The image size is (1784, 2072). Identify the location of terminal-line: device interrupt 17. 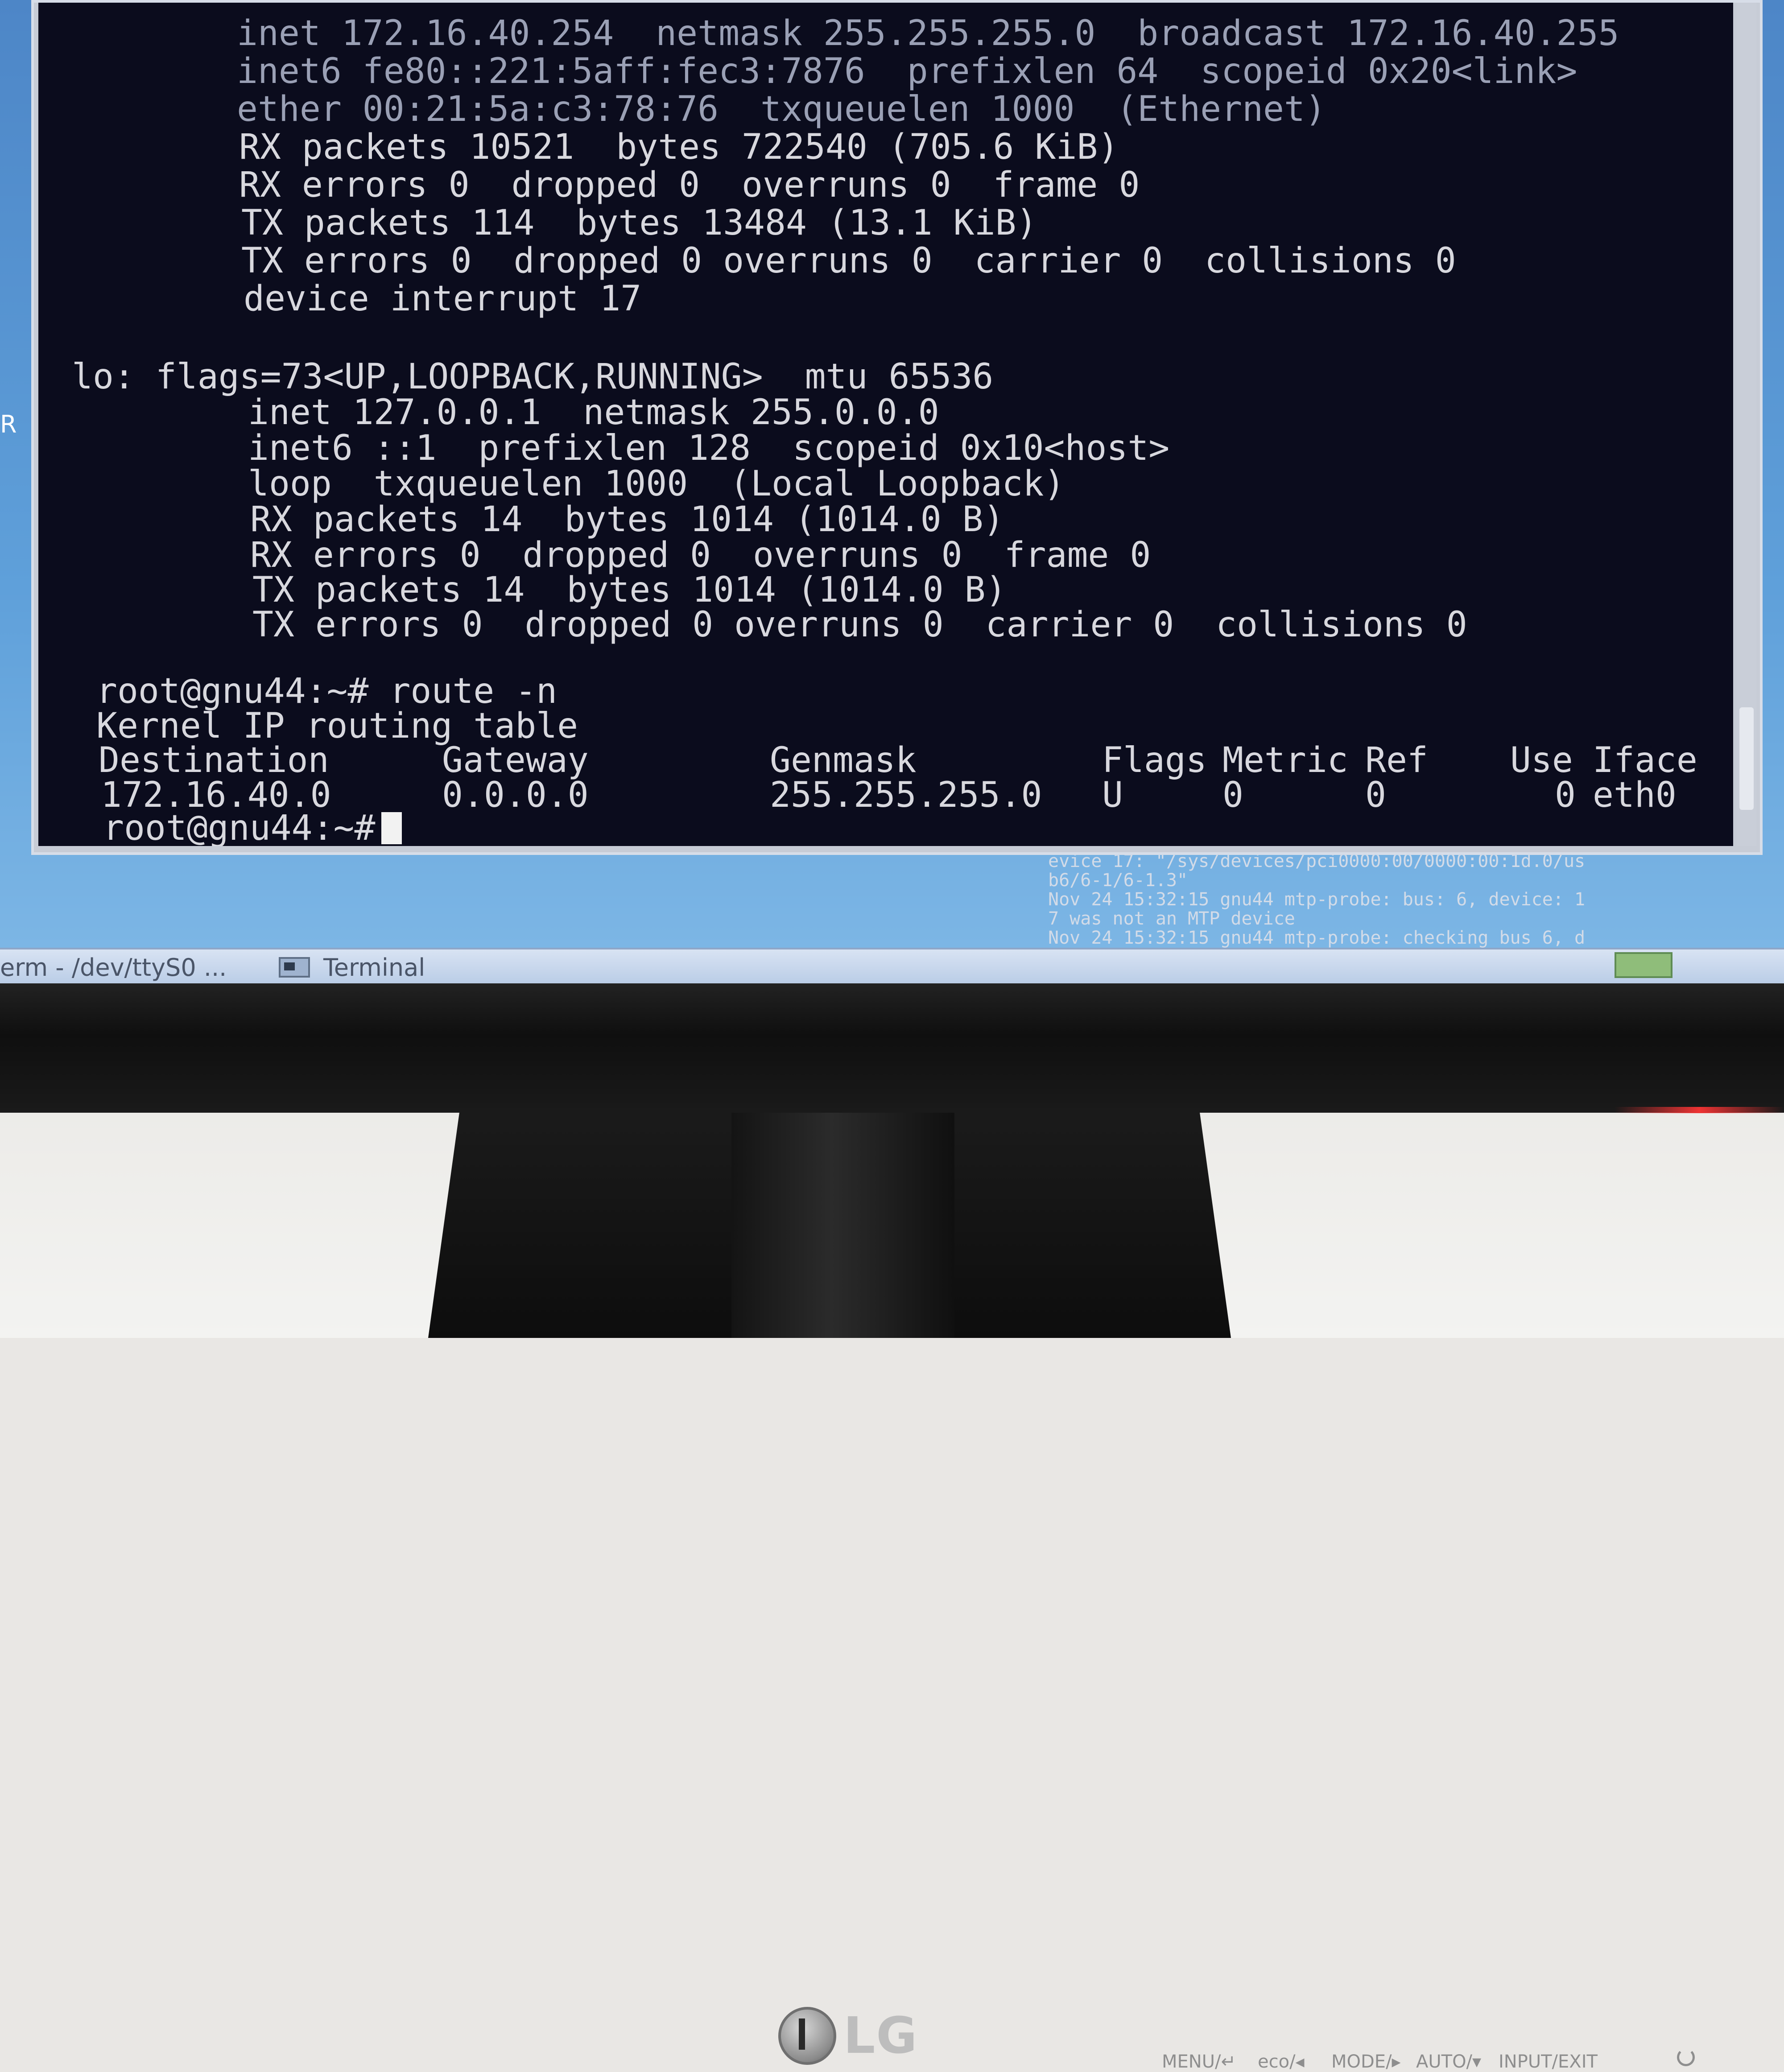
(443, 299).